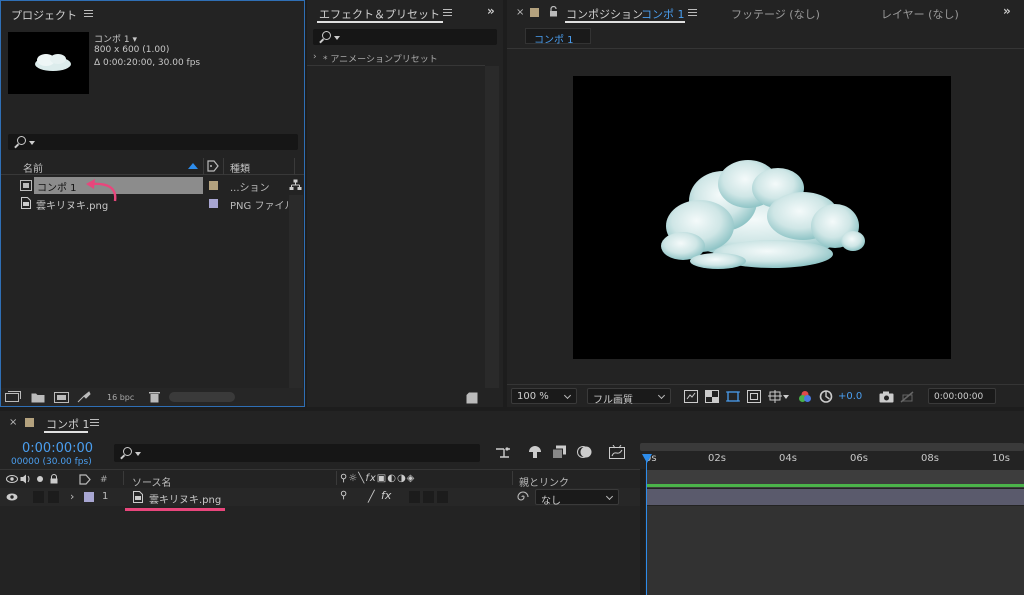 The height and width of the screenshot is (595, 1024). I want to click on fast-previews-icon, so click(691, 396).